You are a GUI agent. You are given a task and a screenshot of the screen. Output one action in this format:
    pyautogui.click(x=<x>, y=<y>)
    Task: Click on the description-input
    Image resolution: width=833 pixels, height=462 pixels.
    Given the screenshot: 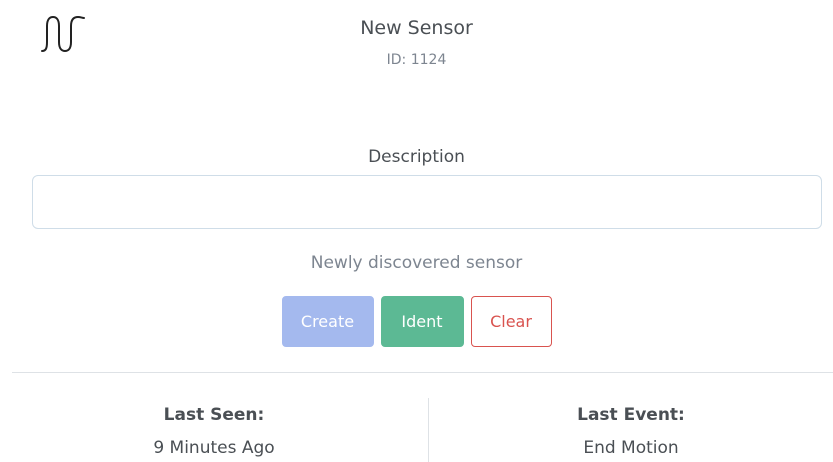 What is the action you would take?
    pyautogui.click(x=427, y=202)
    